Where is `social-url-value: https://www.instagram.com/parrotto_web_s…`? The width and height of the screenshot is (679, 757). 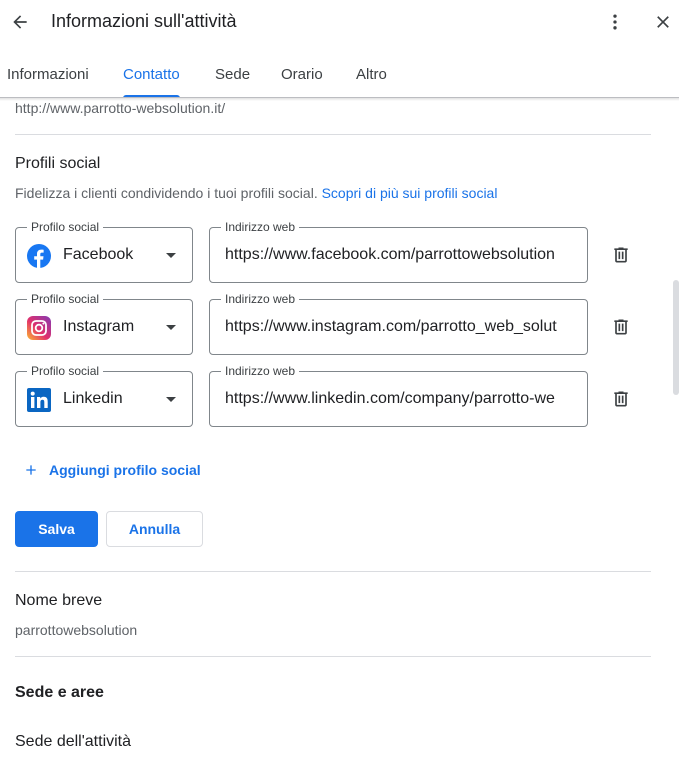
social-url-value: https://www.instagram.com/parrotto_web_s… is located at coordinates (401, 327).